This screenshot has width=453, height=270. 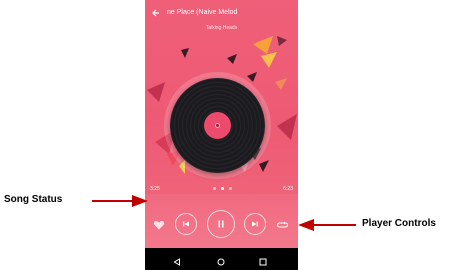 What do you see at coordinates (399, 223) in the screenshot?
I see `player-controls-callout: Player Controls` at bounding box center [399, 223].